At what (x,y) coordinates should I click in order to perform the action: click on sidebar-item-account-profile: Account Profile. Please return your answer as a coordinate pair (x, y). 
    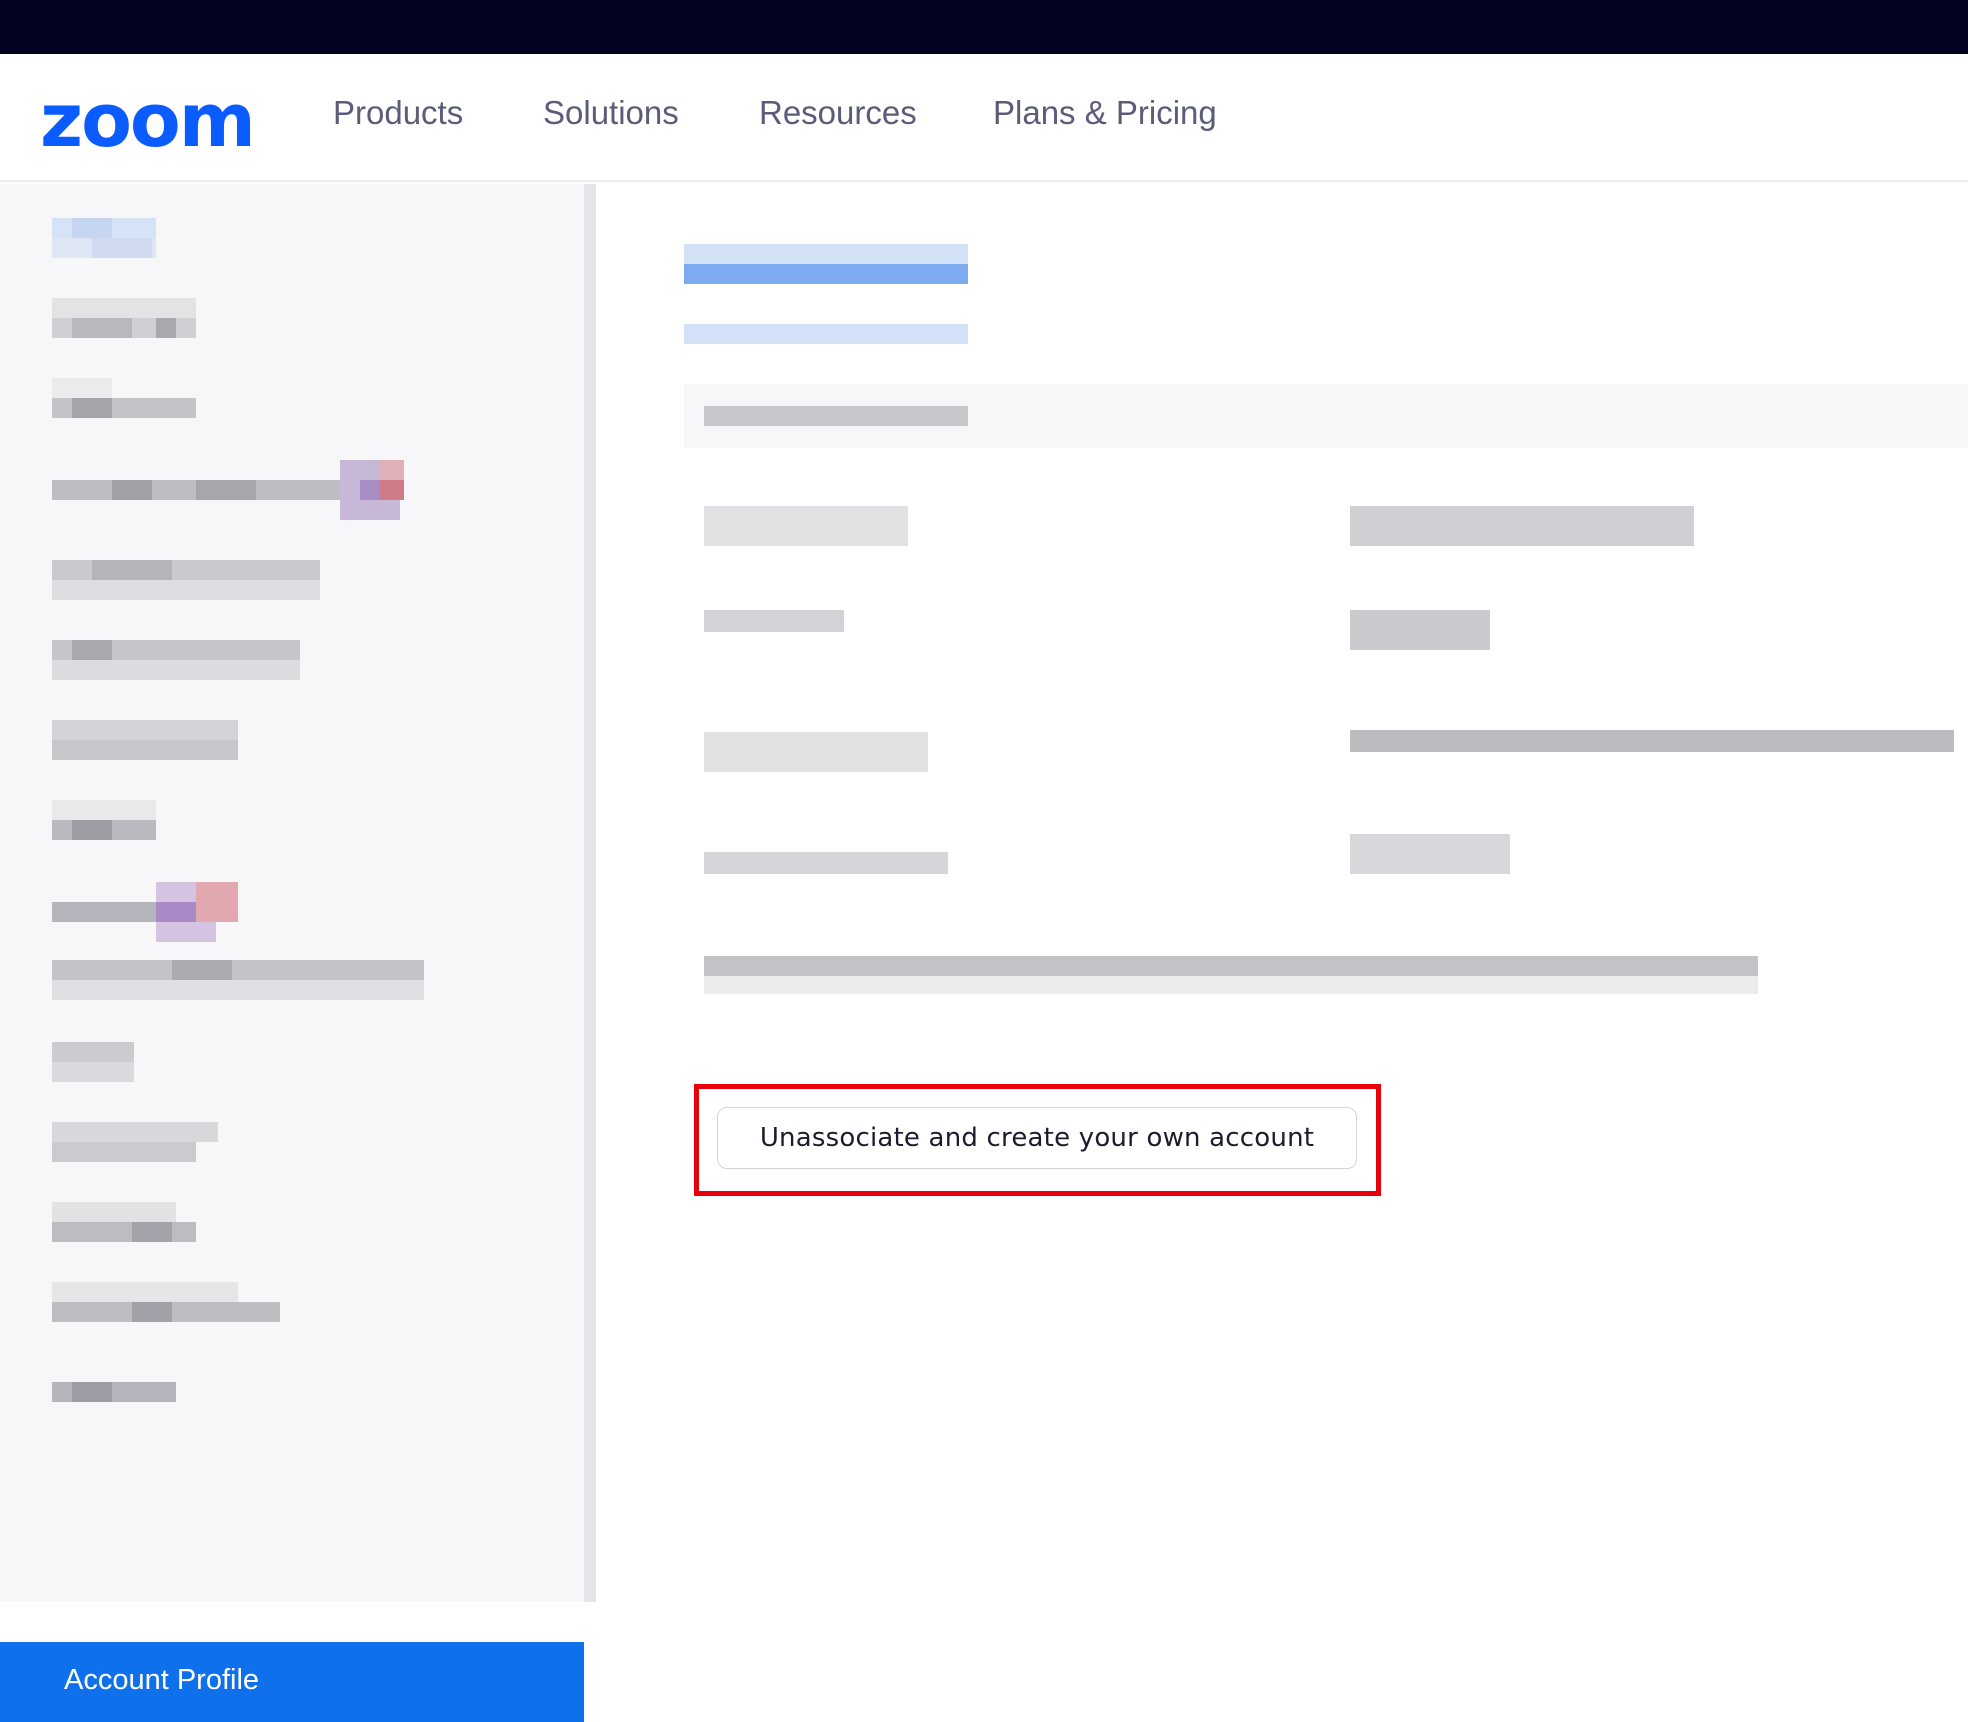
    Looking at the image, I should click on (292, 1682).